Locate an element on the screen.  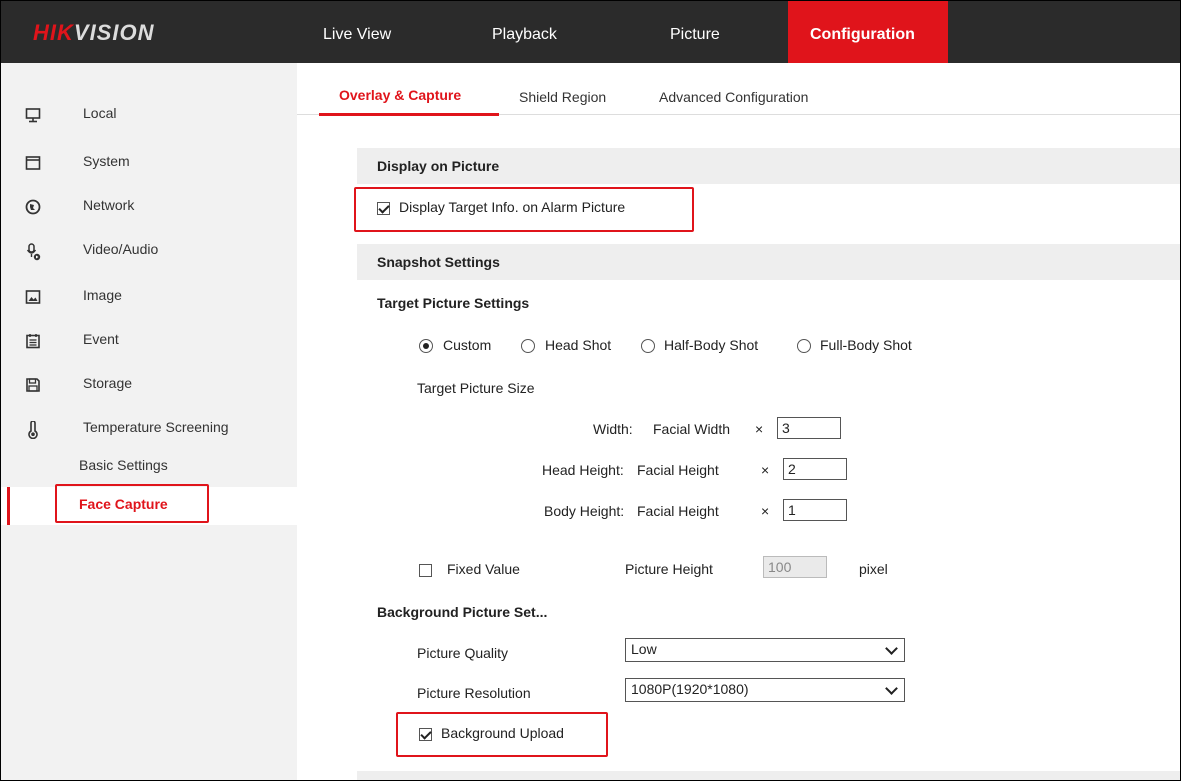
picture-resolution-label: Picture Resolution is located at coordinates (474, 693).